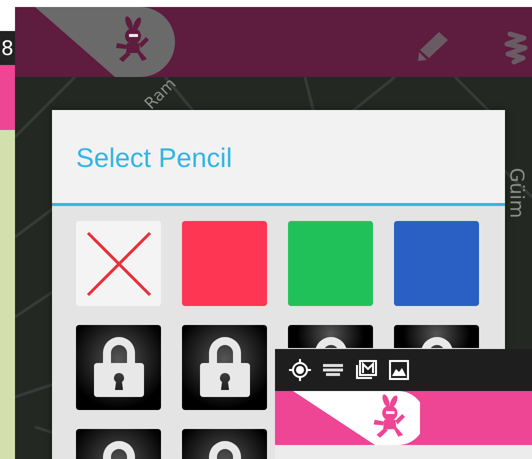 This screenshot has height=459, width=532. I want to click on image-icon, so click(399, 370).